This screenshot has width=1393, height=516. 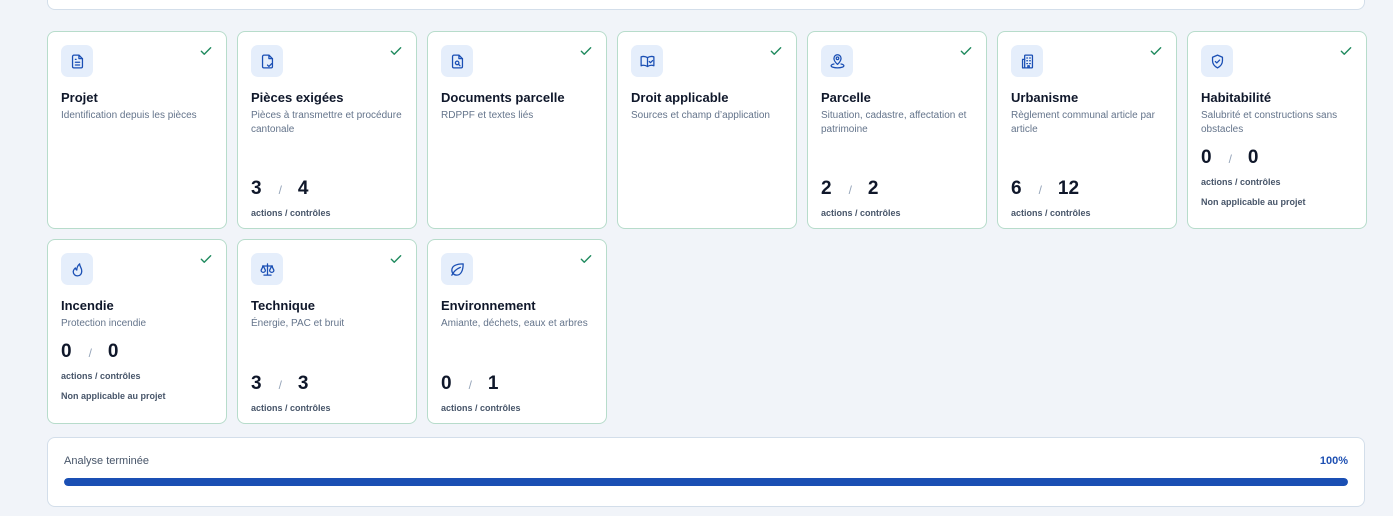 I want to click on leaf-icon, so click(x=457, y=269).